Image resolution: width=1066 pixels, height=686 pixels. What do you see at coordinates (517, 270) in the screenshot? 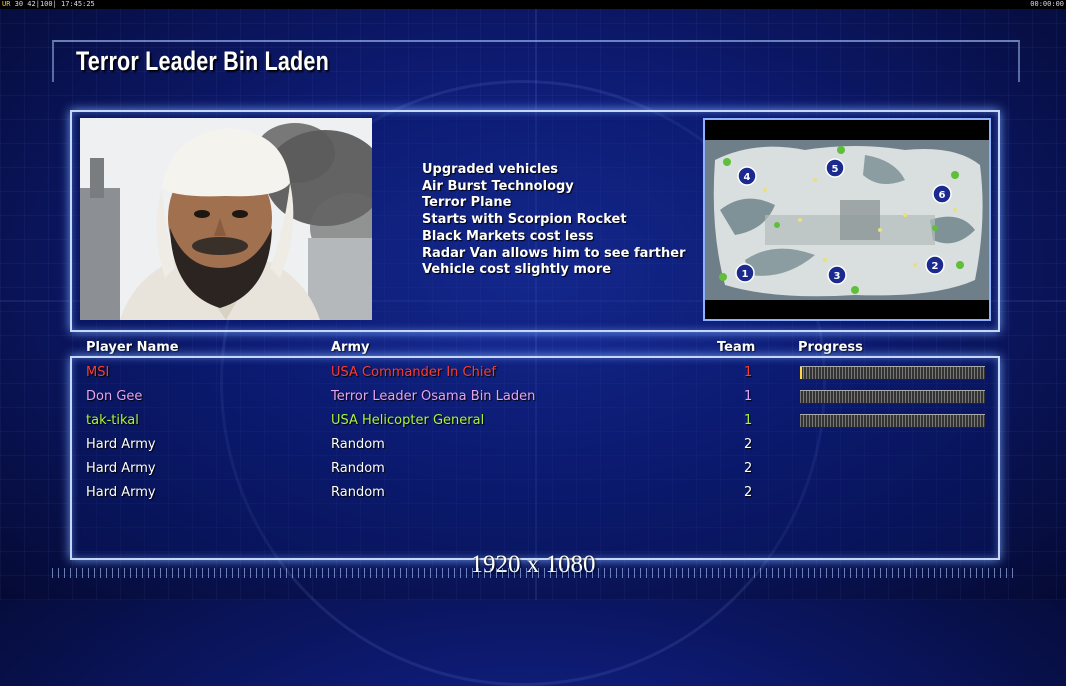
I see `feature-item: Vehicle cost slightly more` at bounding box center [517, 270].